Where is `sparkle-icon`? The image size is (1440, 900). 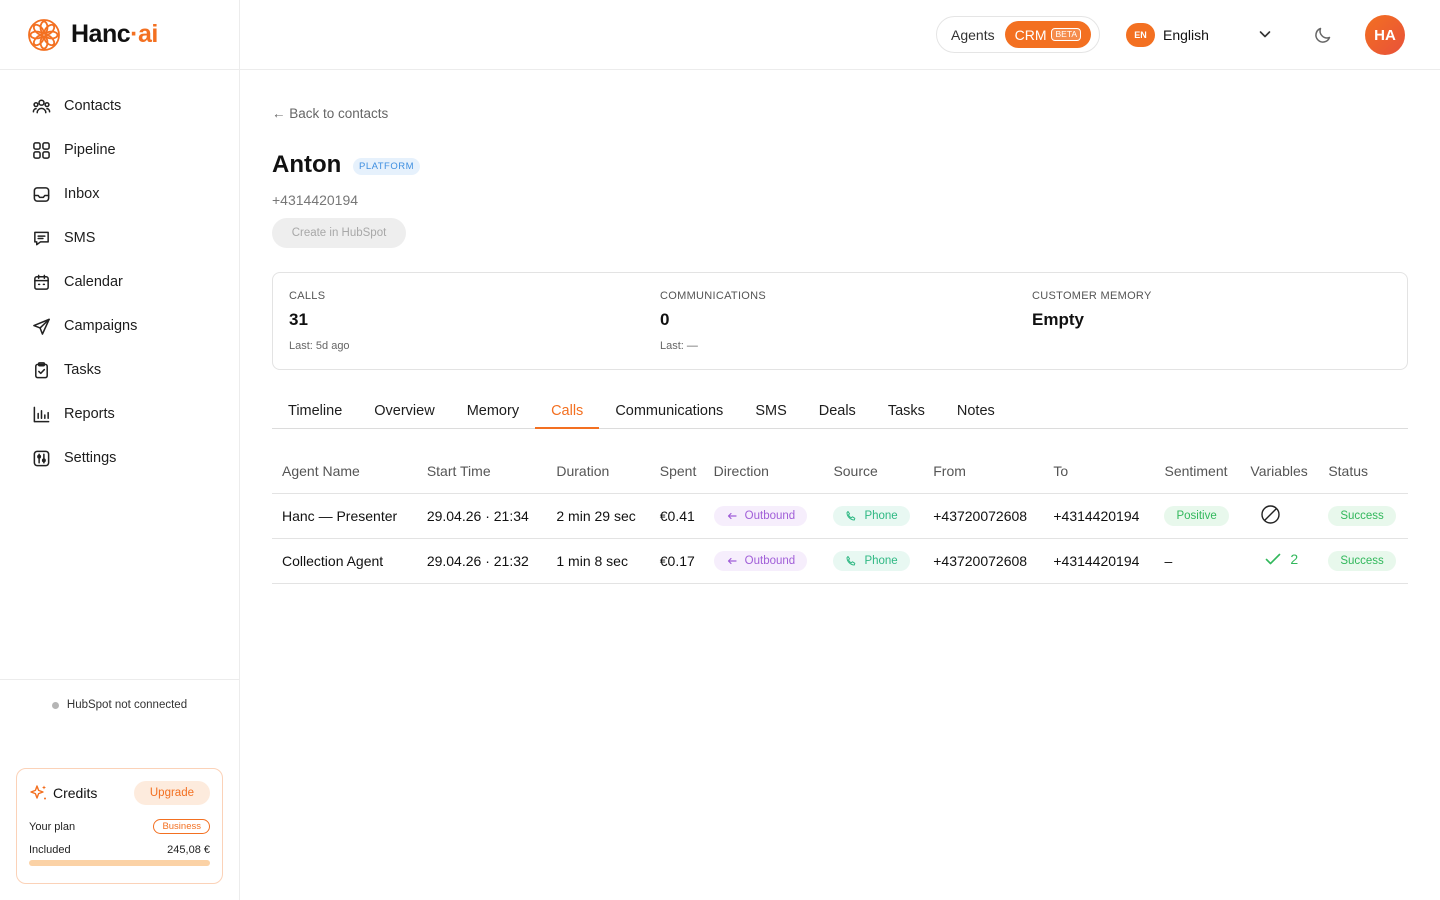
sparkle-icon is located at coordinates (38, 792).